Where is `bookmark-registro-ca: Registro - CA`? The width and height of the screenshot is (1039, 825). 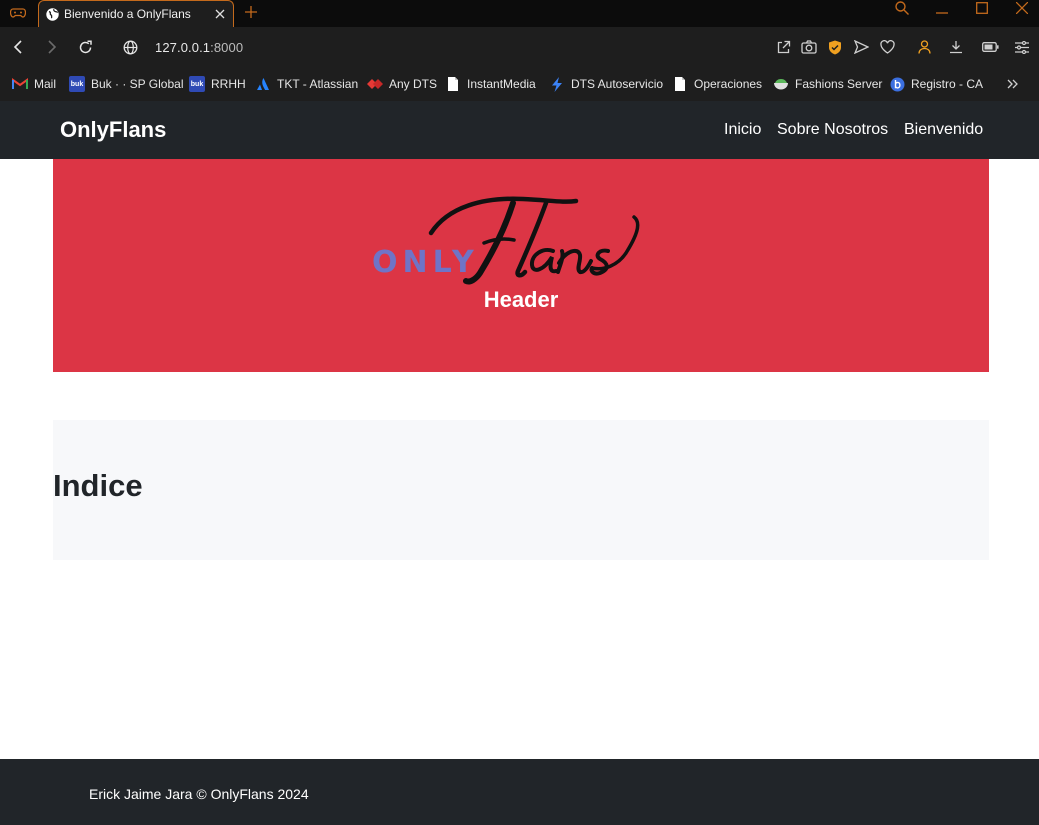 bookmark-registro-ca: Registro - CA is located at coordinates (936, 84).